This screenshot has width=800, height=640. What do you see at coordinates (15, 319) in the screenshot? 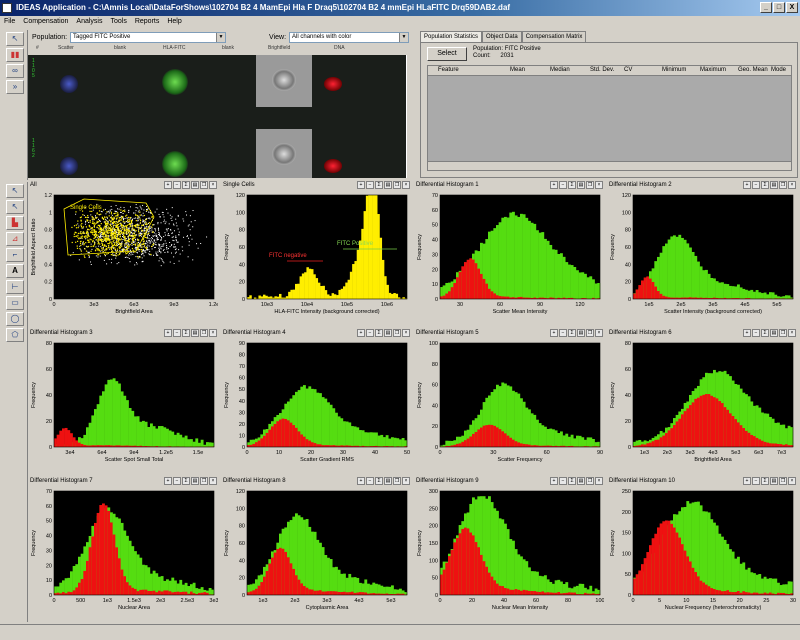
I see `ellipse-region-icon: ◯` at bounding box center [15, 319].